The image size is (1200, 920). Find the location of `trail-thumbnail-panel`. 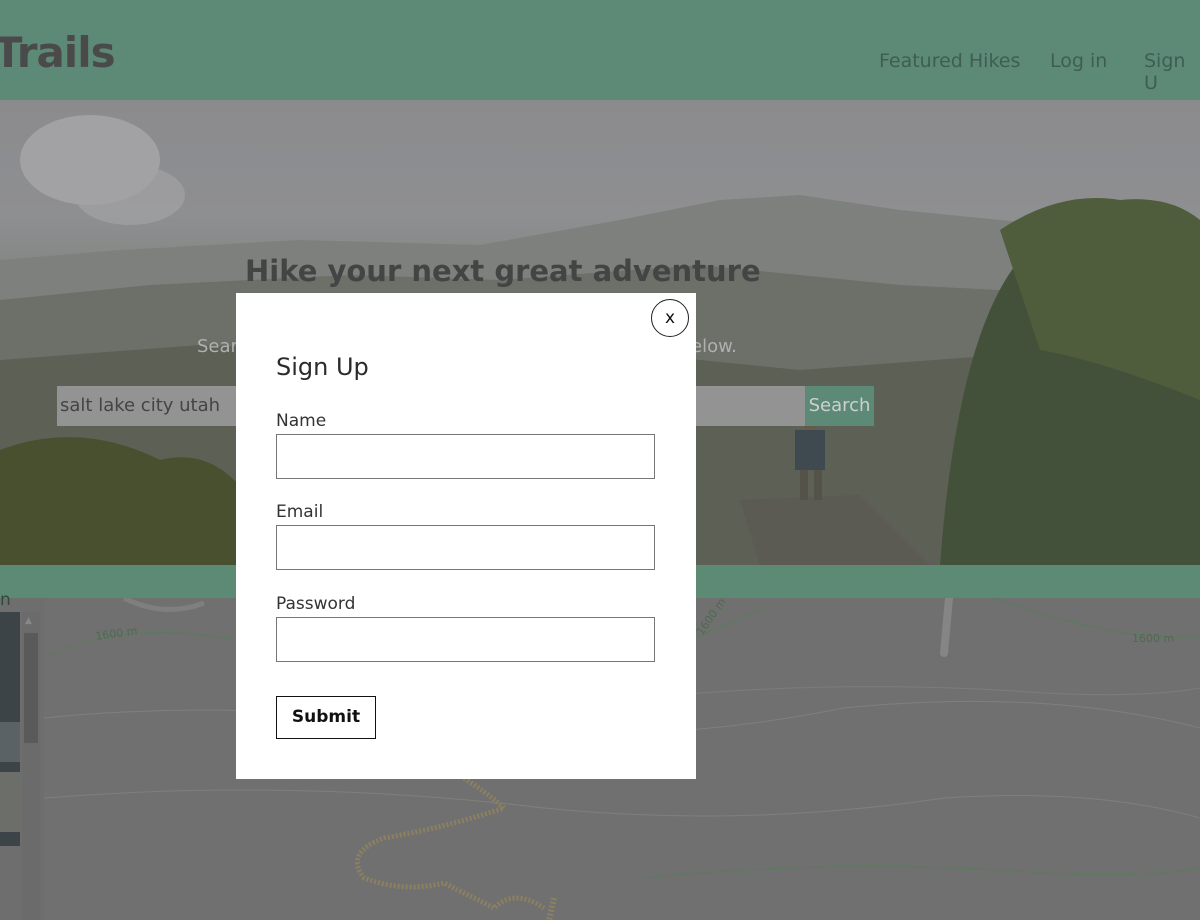

trail-thumbnail-panel is located at coordinates (10, 729).